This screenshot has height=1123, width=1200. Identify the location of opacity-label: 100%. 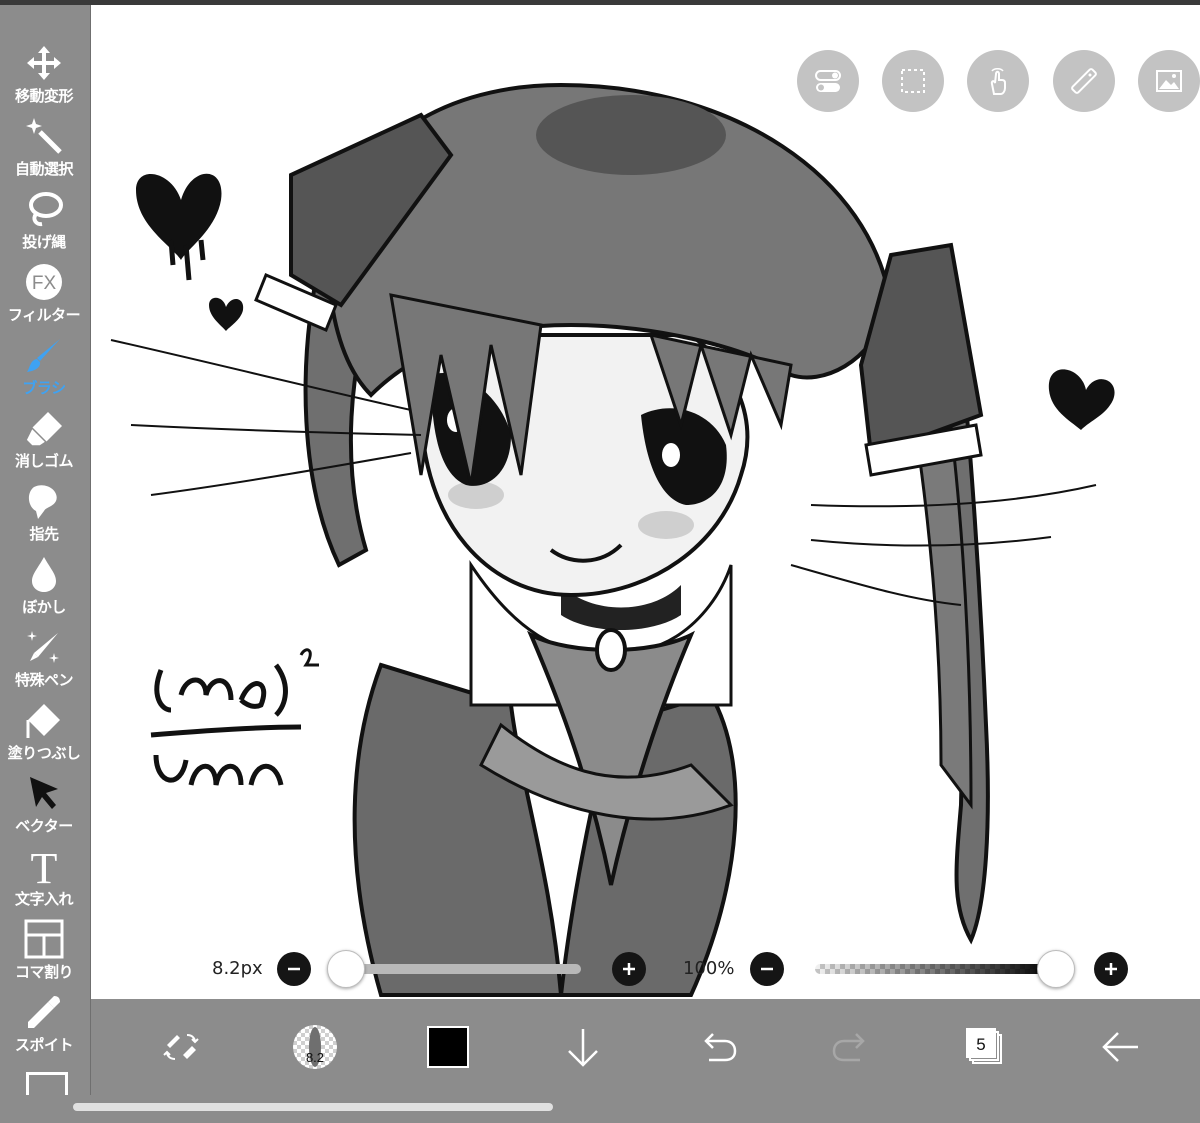
(709, 968).